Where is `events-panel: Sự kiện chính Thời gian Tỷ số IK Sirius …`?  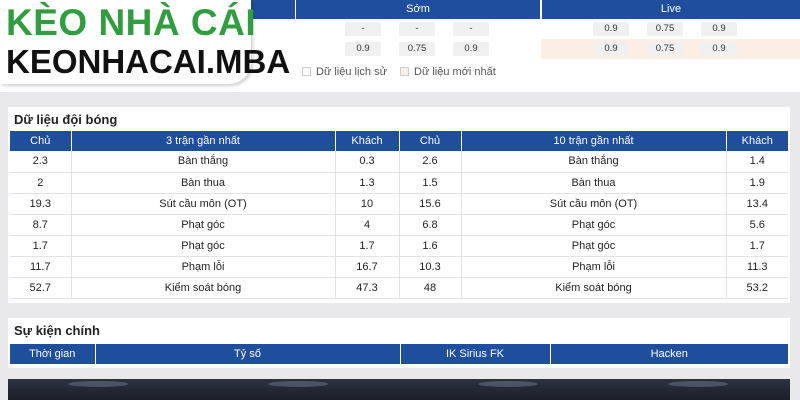 events-panel: Sự kiện chính Thời gian Tỷ số IK Sirius … is located at coordinates (399, 343).